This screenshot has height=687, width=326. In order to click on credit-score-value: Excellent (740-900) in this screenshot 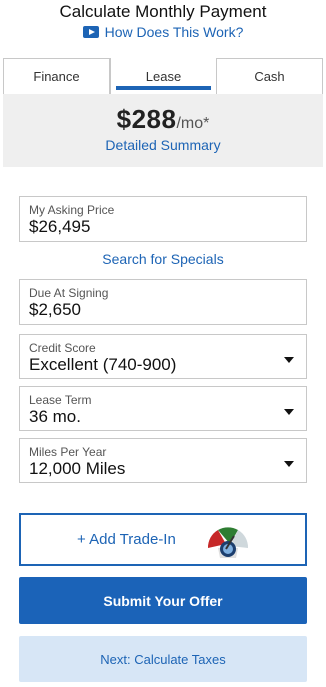, I will do `click(103, 364)`.